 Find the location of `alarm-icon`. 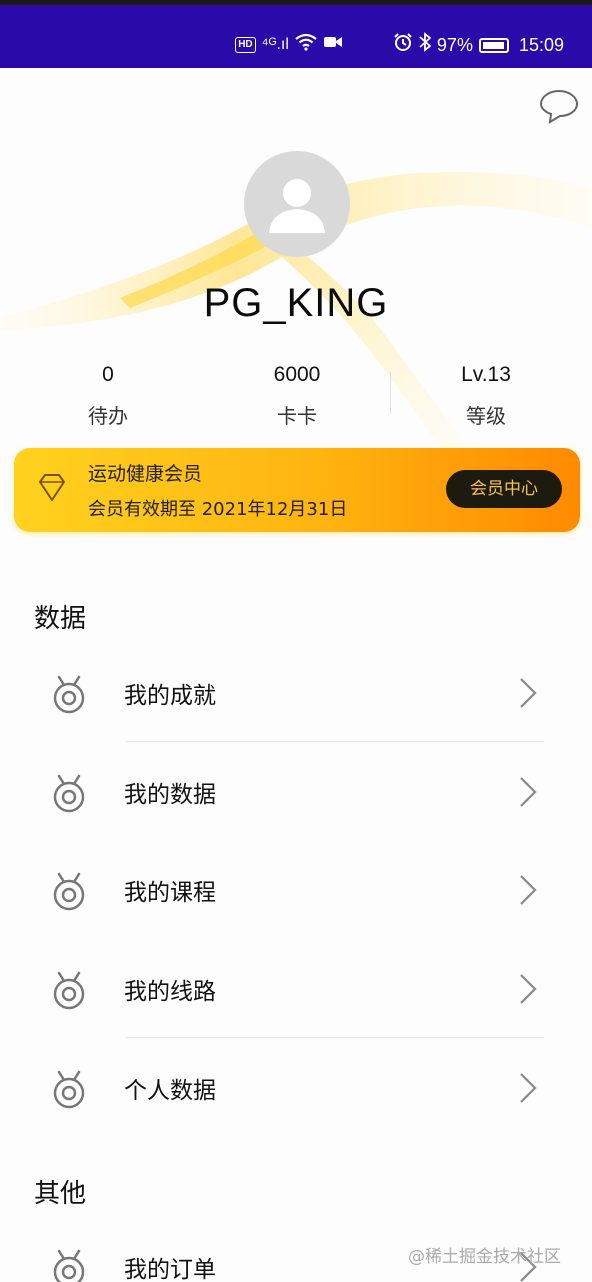

alarm-icon is located at coordinates (403, 45).